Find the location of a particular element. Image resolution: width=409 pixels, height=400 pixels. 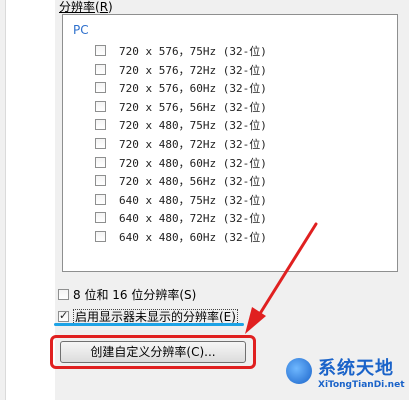

watermark-logo-icon is located at coordinates (299, 371).